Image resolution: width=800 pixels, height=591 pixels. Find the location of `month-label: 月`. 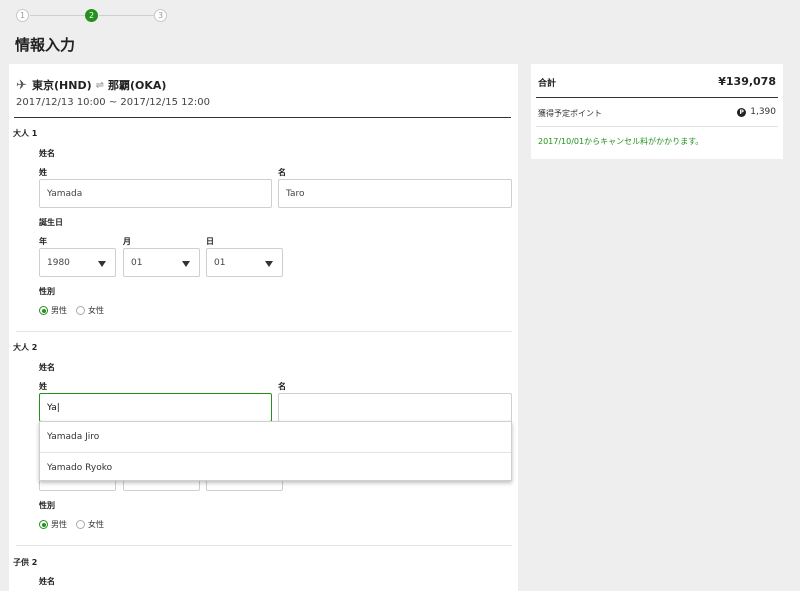

month-label: 月 is located at coordinates (127, 241).